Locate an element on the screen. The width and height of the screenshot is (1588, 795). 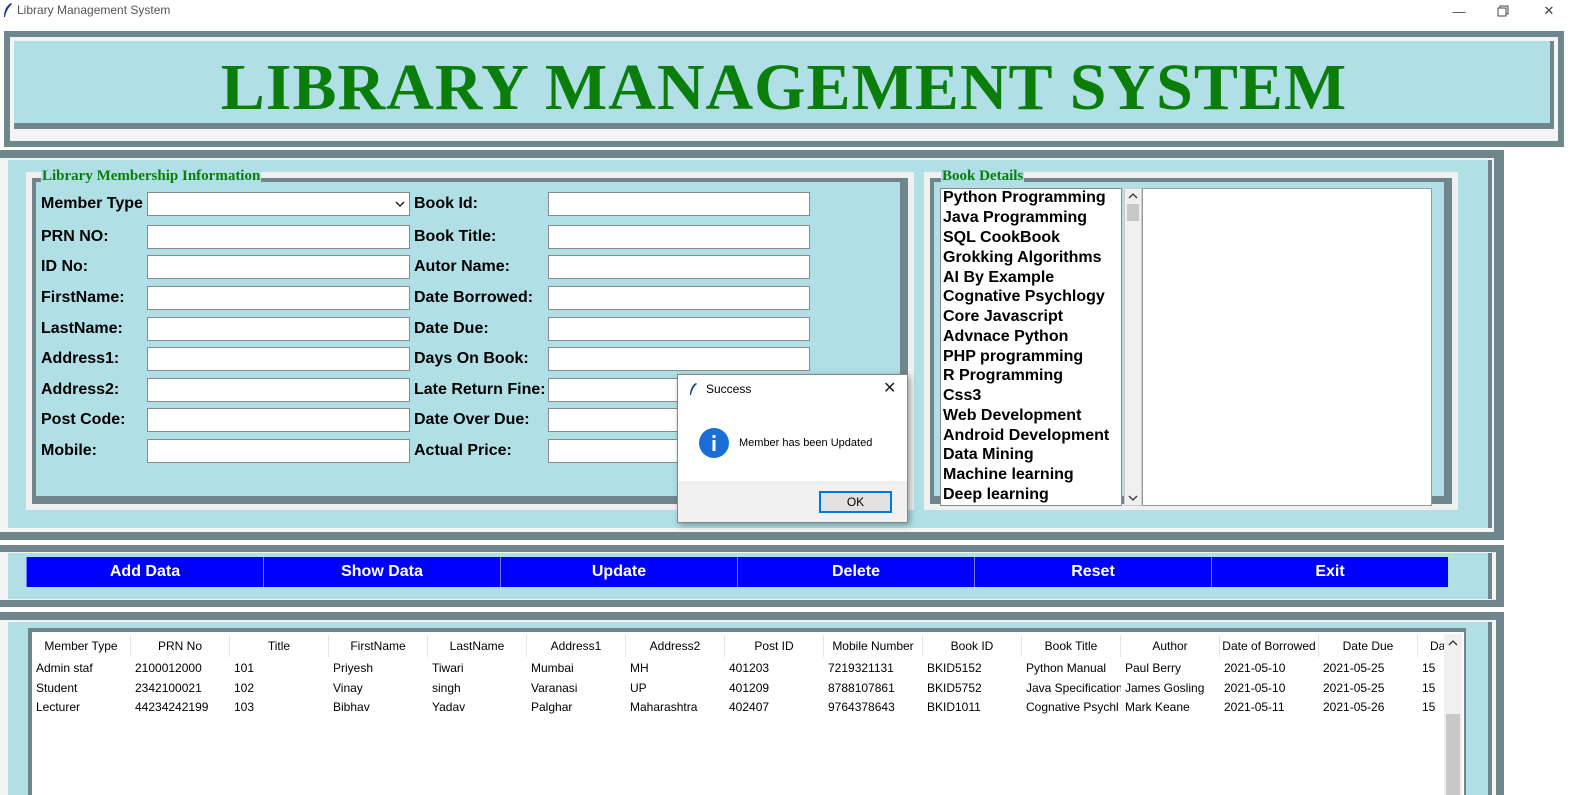
prn-input is located at coordinates (278, 237).